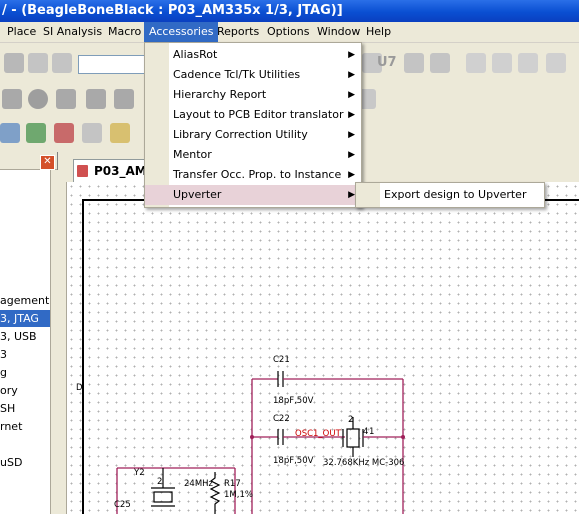  I want to click on undo-icon, so click(38, 63).